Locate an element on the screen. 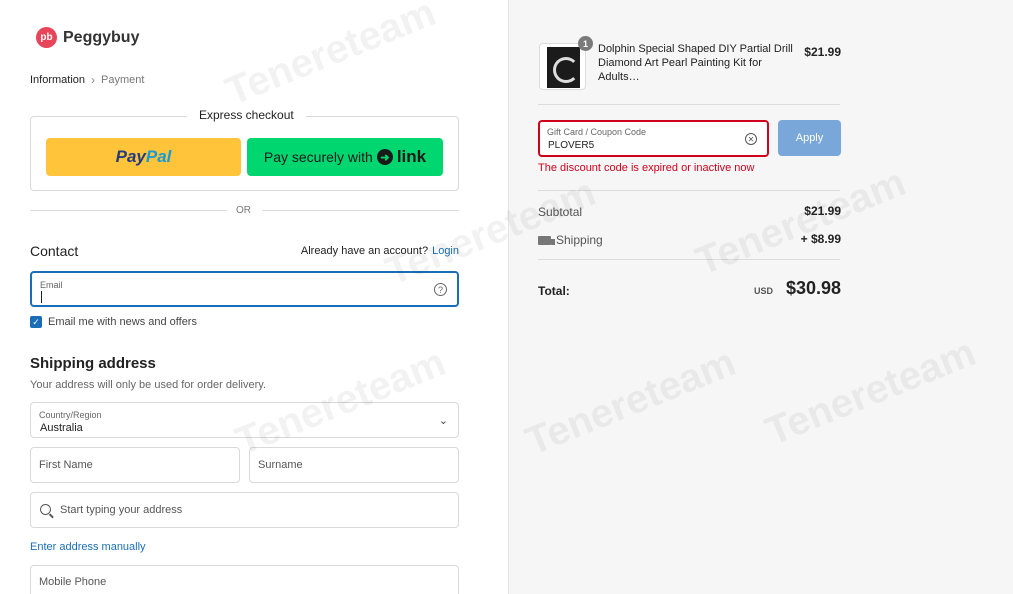  link-arrow-icon: ➜ is located at coordinates (384, 157).